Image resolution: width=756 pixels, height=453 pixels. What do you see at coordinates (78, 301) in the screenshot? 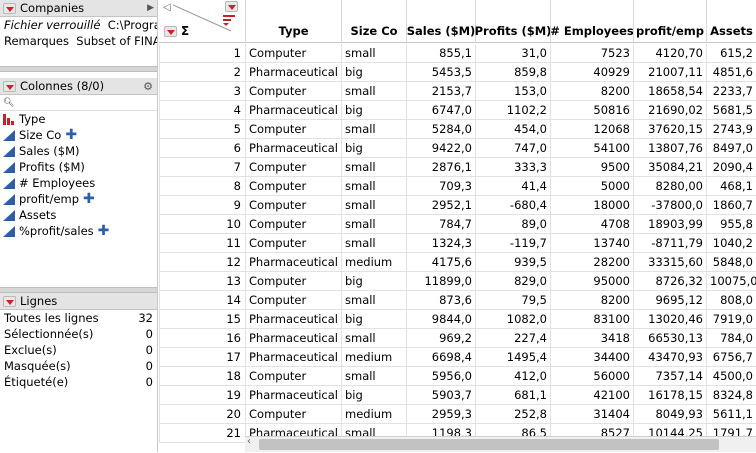
I see `rows-header: Lignes` at bounding box center [78, 301].